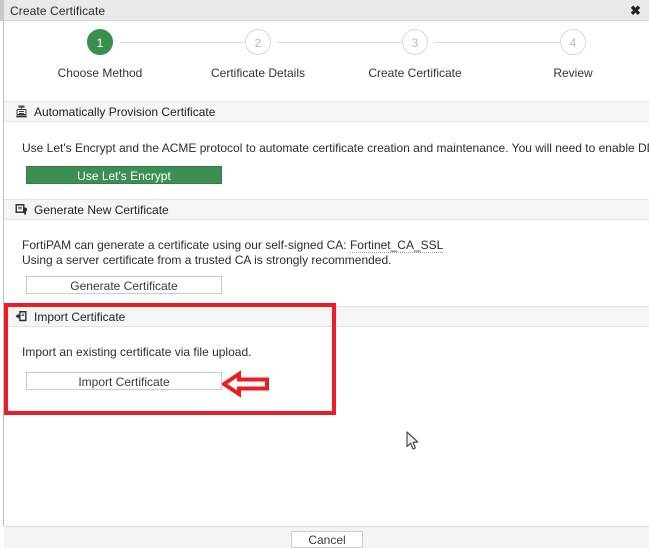  Describe the element at coordinates (258, 42) in the screenshot. I see `step-number-2: 2` at that location.